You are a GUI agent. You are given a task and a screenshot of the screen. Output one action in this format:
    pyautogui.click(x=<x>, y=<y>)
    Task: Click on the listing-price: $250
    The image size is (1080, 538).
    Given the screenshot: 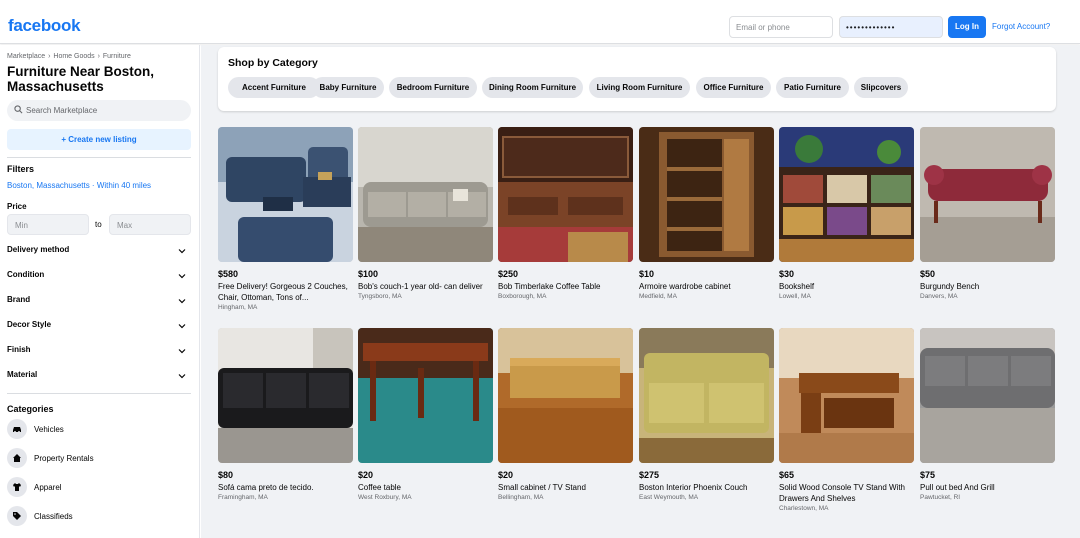 What is the action you would take?
    pyautogui.click(x=508, y=274)
    